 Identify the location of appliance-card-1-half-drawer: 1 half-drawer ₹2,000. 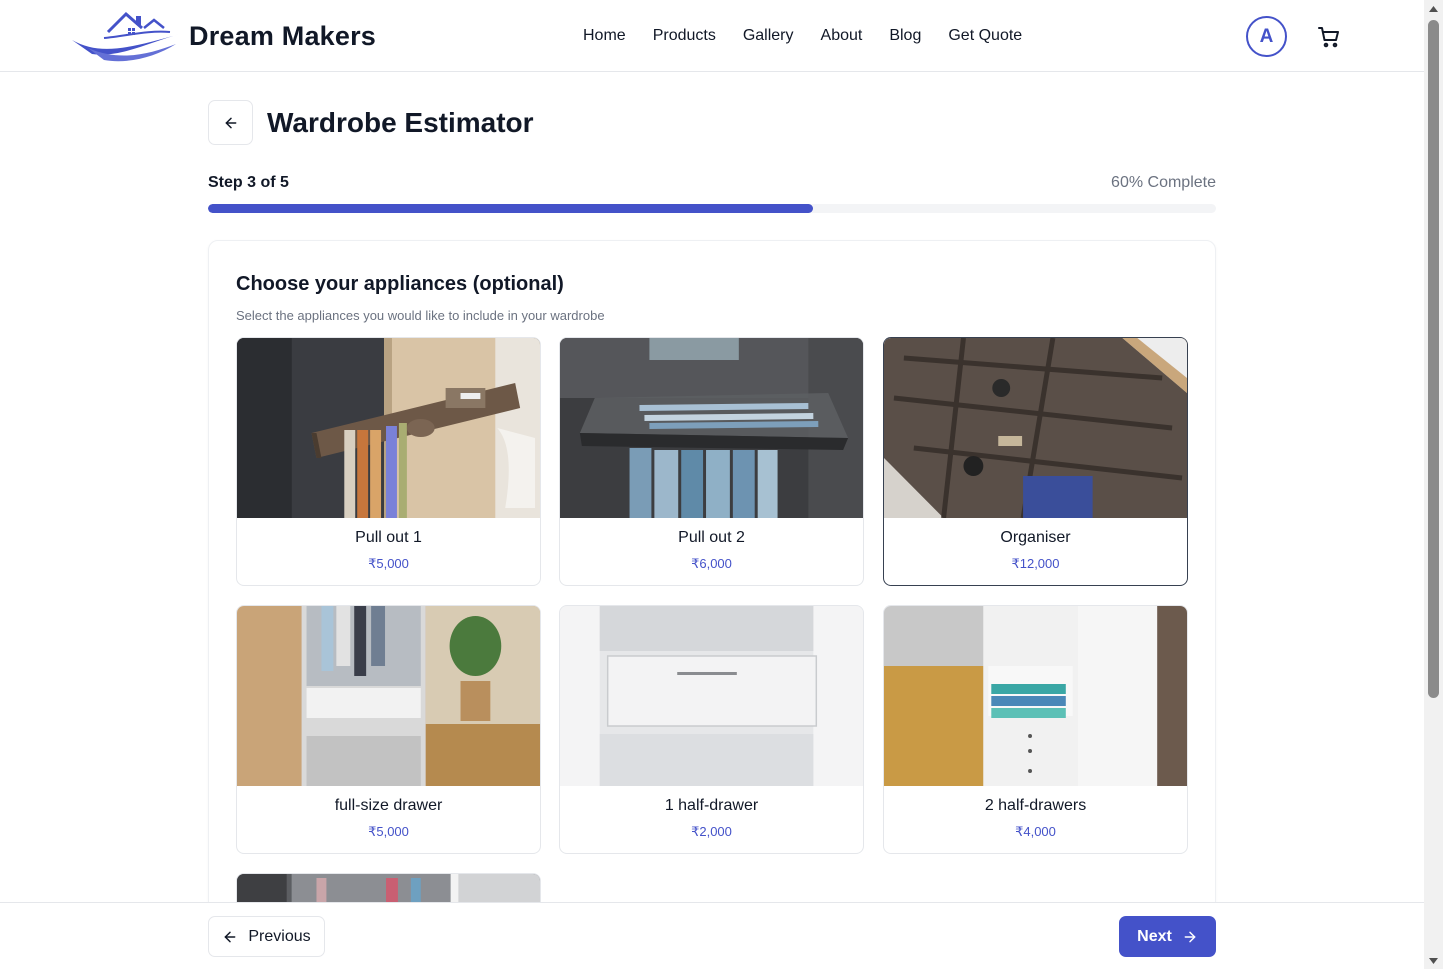
(711, 729).